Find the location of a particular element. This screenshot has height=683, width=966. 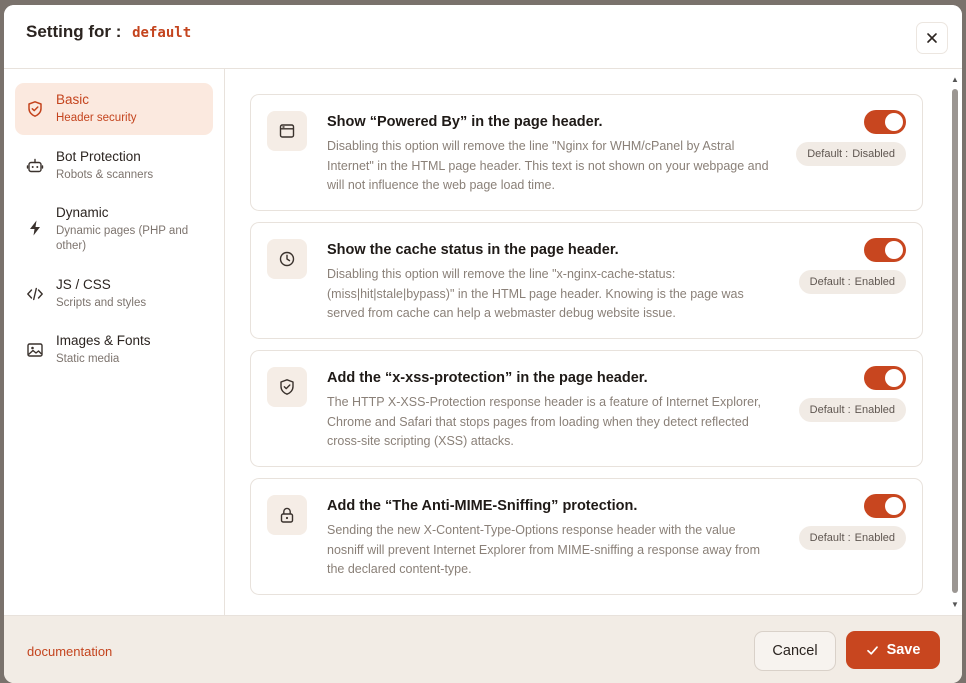

cache-status-toggle is located at coordinates (885, 250).